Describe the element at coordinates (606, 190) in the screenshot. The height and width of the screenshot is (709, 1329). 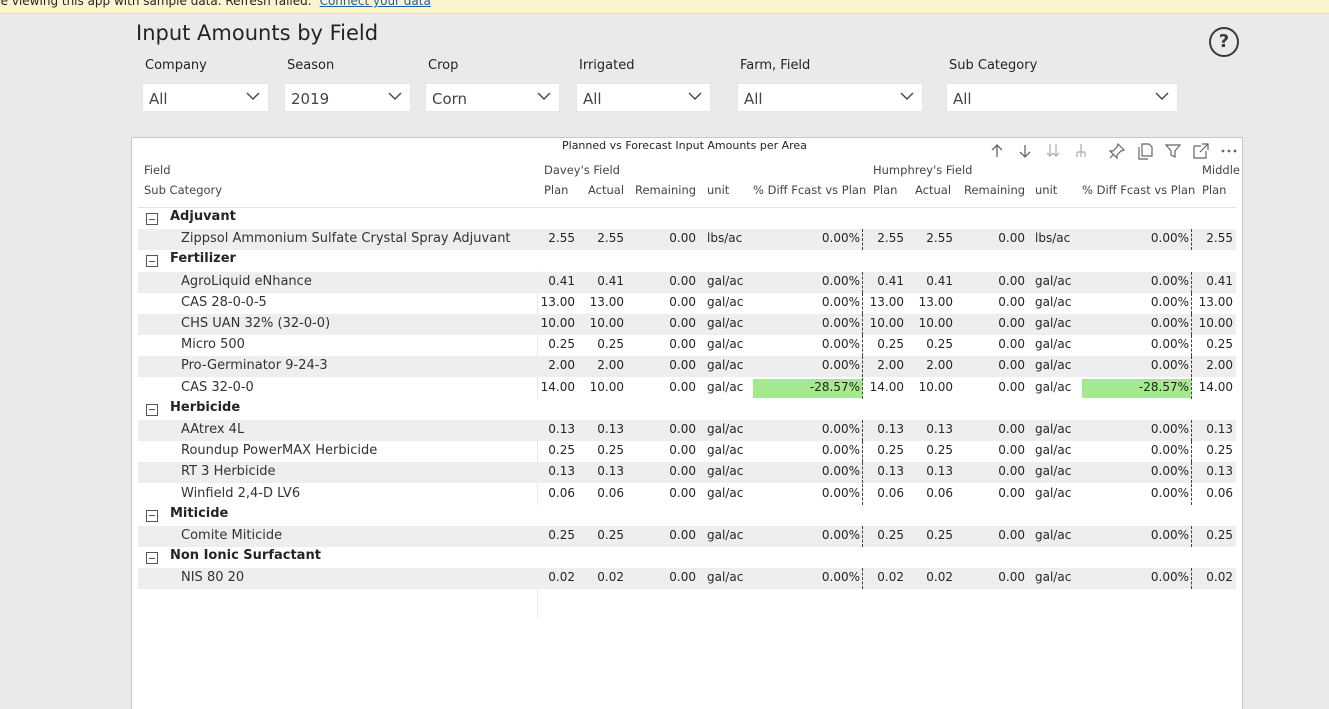
I see `measure-header: Actual` at that location.